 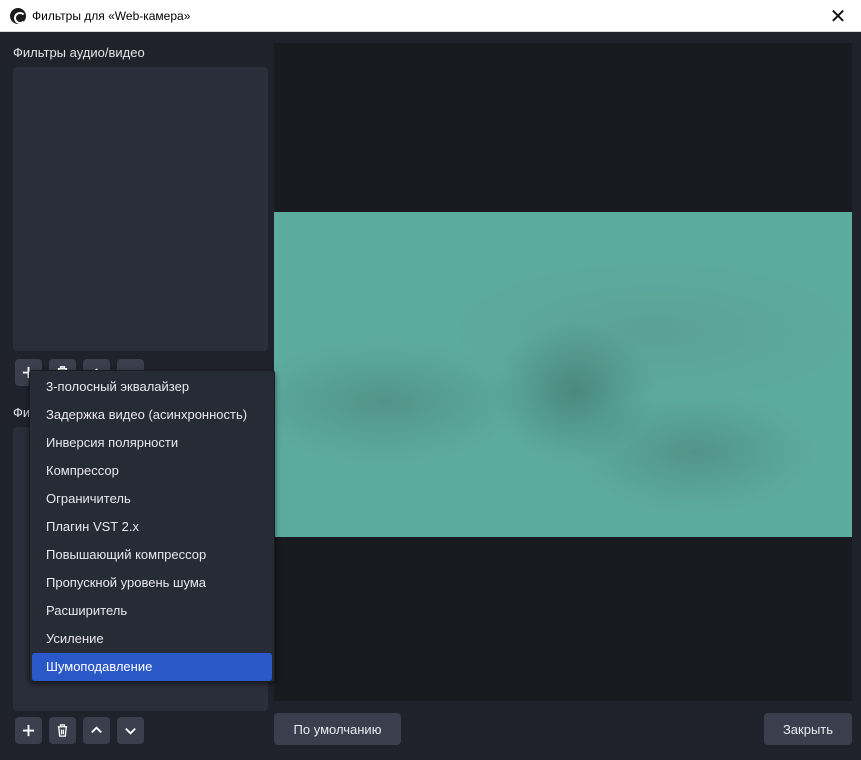 I want to click on chevron-down-icon, so click(x=130, y=731).